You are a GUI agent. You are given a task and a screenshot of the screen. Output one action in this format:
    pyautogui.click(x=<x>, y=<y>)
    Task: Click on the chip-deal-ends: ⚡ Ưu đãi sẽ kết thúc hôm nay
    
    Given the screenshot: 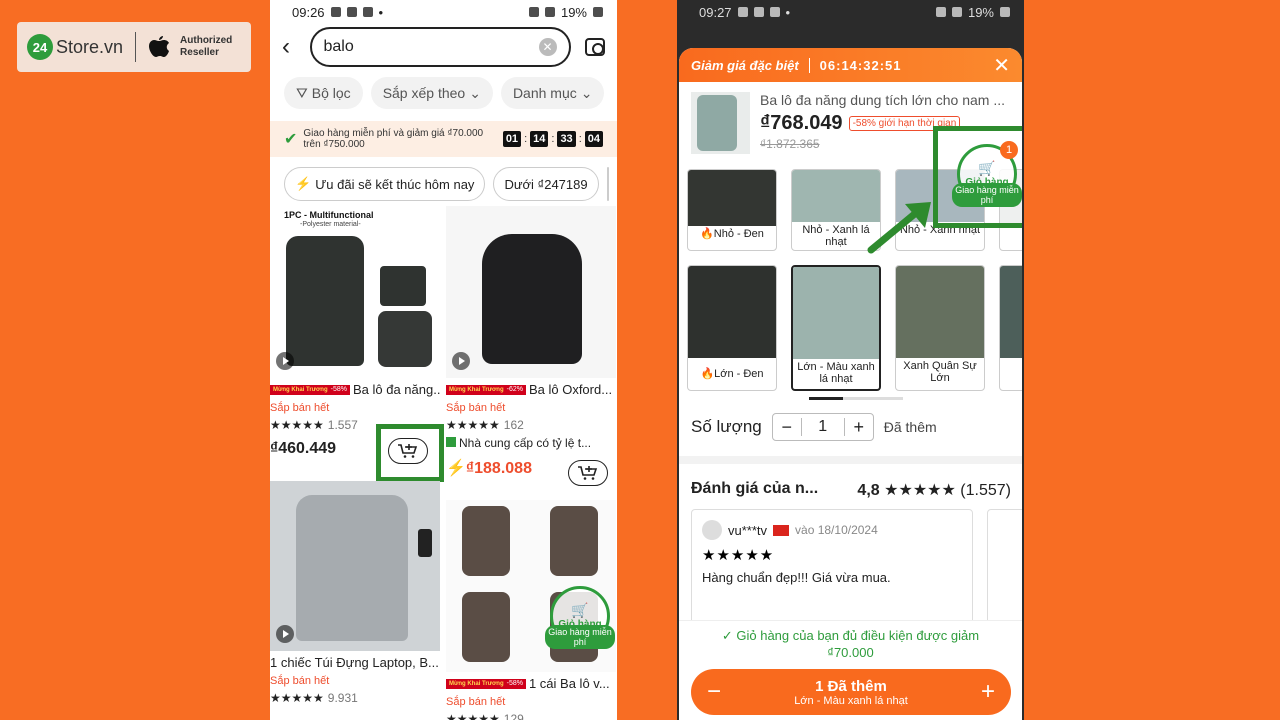 What is the action you would take?
    pyautogui.click(x=385, y=184)
    